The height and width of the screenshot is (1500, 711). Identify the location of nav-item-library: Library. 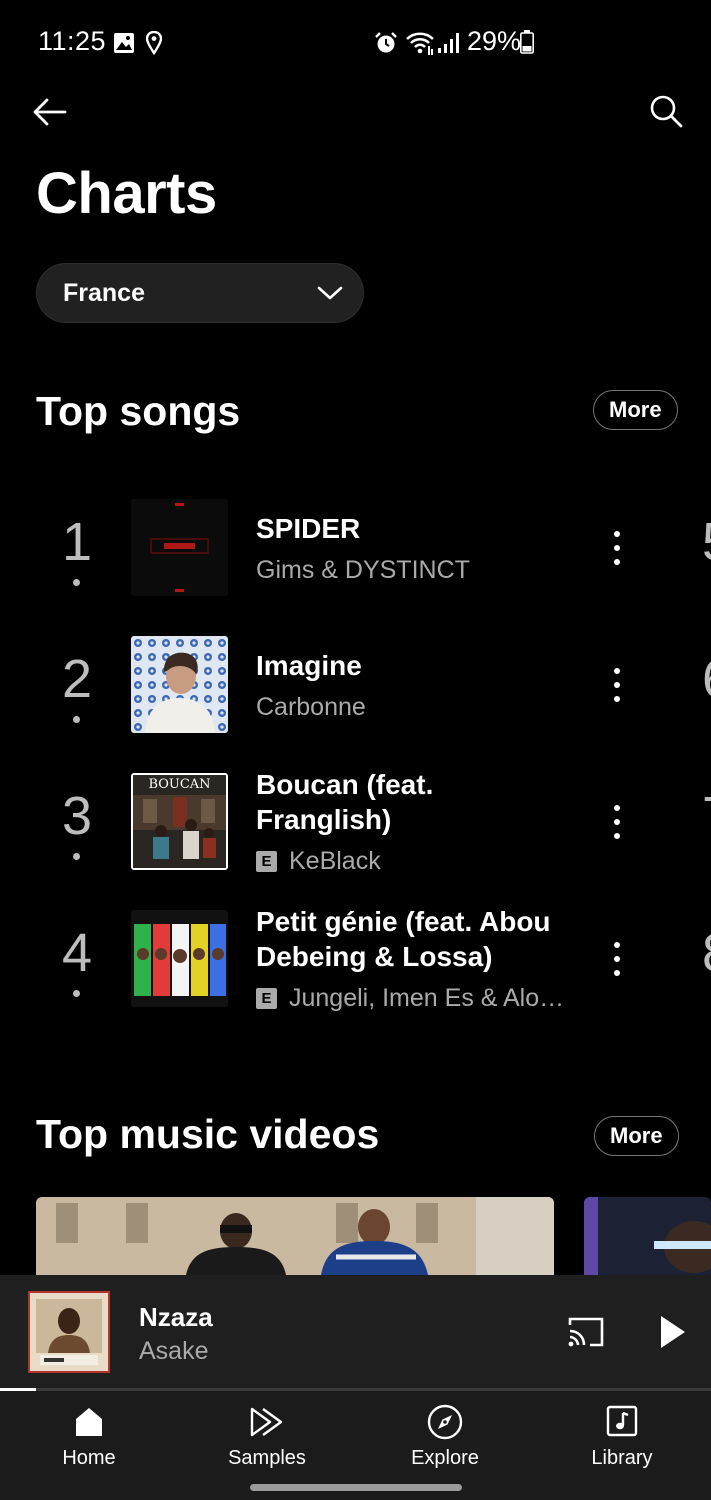
(622, 1436).